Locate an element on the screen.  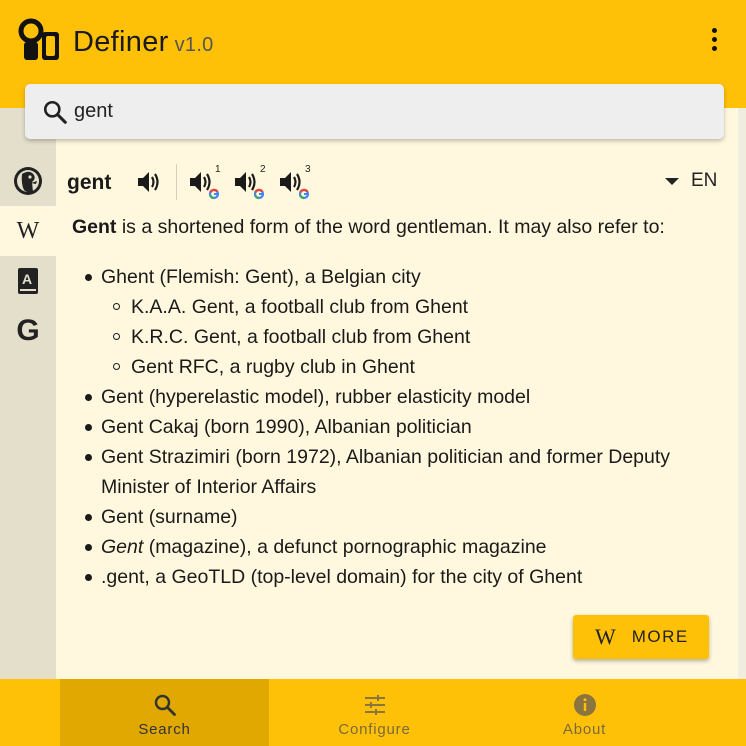
language-label: EN is located at coordinates (704, 180).